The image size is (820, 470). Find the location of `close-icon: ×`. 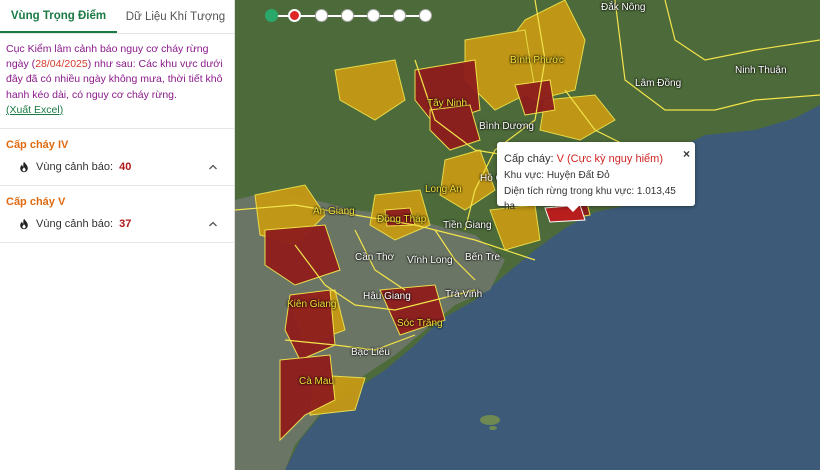

close-icon: × is located at coordinates (686, 154).